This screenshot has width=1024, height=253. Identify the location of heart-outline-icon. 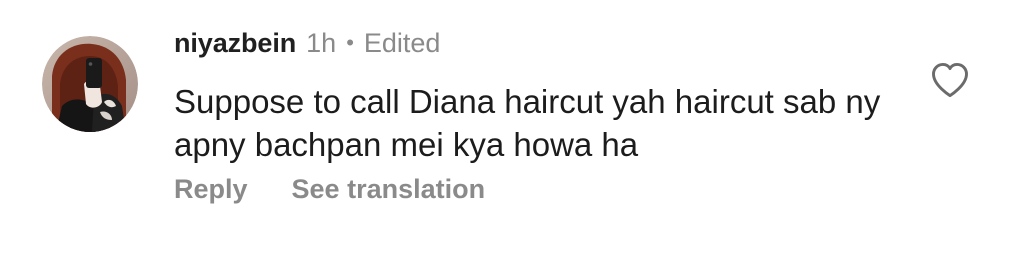
(950, 80).